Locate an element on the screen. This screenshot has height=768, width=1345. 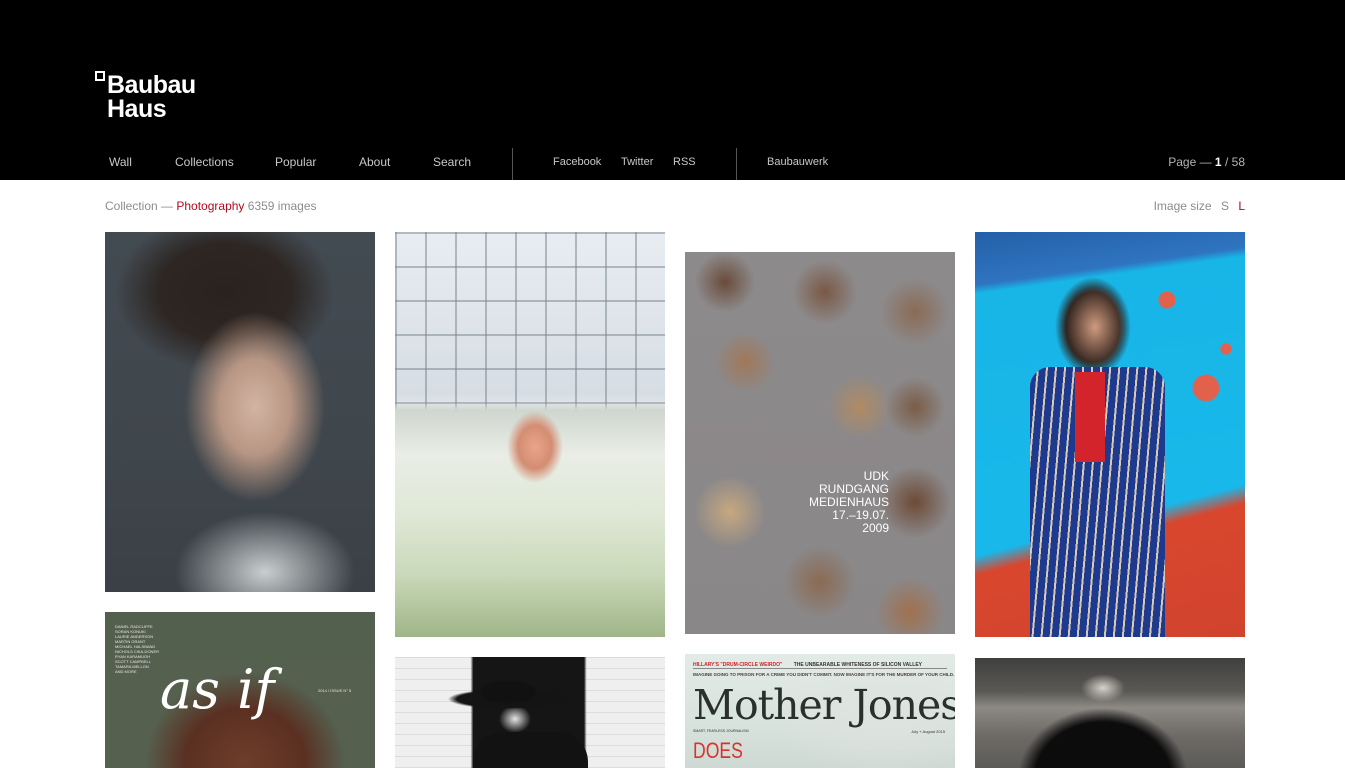
red-shirt-shape is located at coordinates (1090, 417).